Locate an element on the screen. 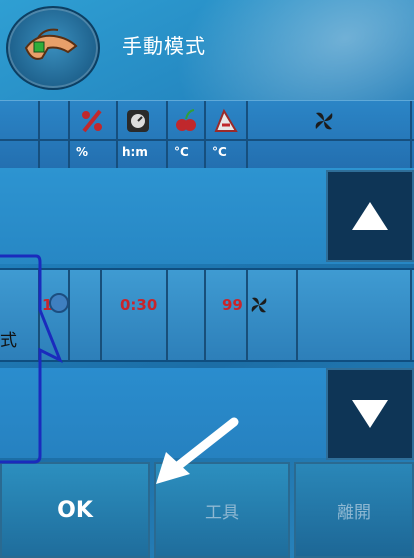  exit-button: 離開 is located at coordinates (354, 510).